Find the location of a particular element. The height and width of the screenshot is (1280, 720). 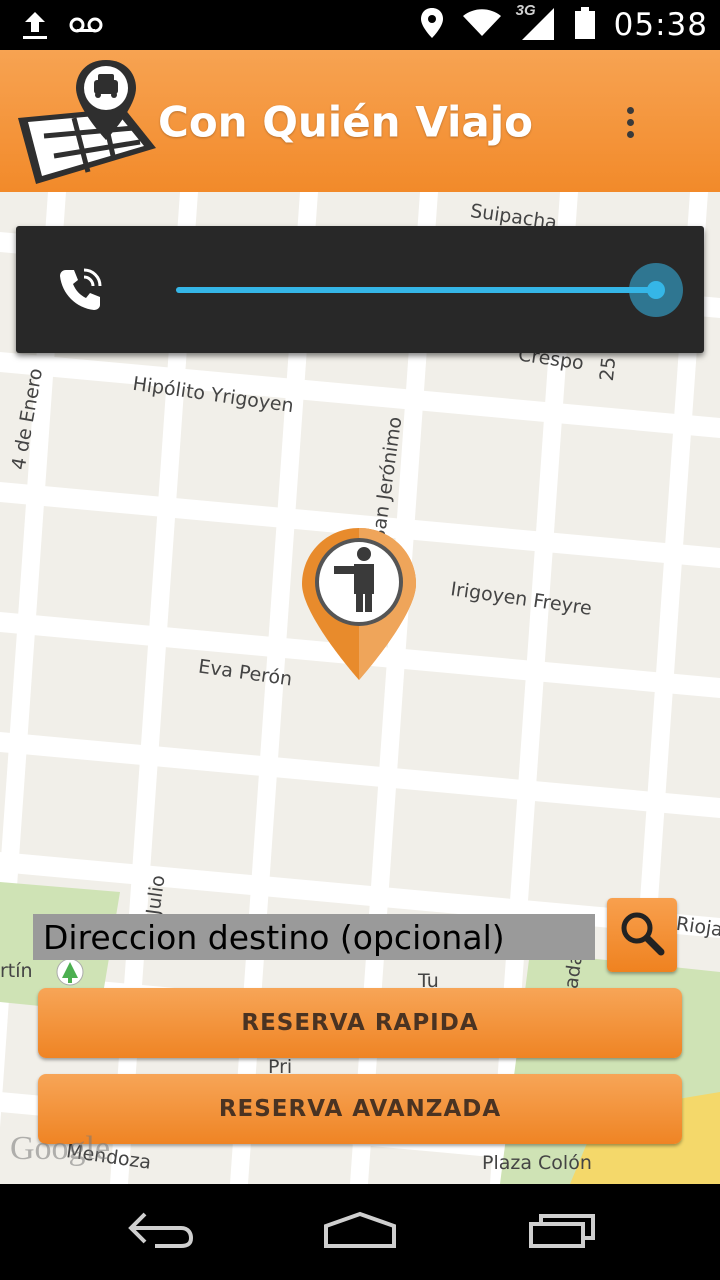

upload-icon is located at coordinates (35, 27).